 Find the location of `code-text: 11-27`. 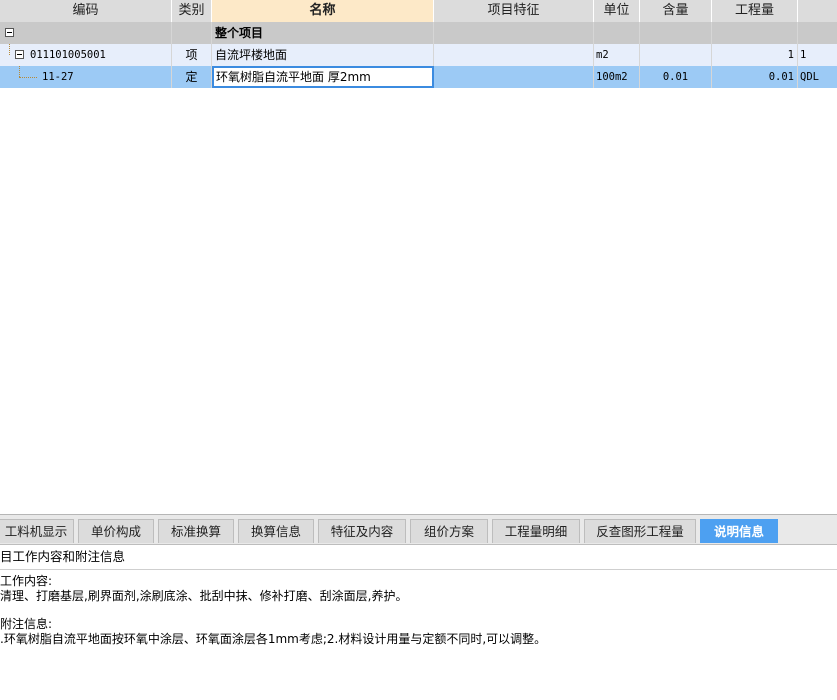

code-text: 11-27 is located at coordinates (58, 77).